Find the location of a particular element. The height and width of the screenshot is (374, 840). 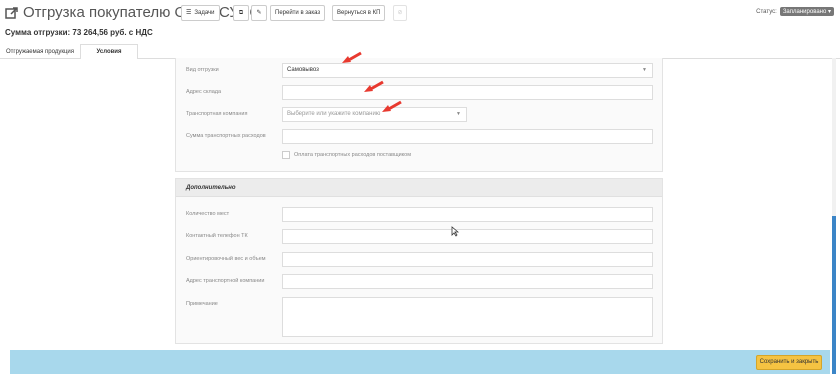

page-title: Отгрузка покупателю ООО "СУЭС" is located at coordinates (135, 12).